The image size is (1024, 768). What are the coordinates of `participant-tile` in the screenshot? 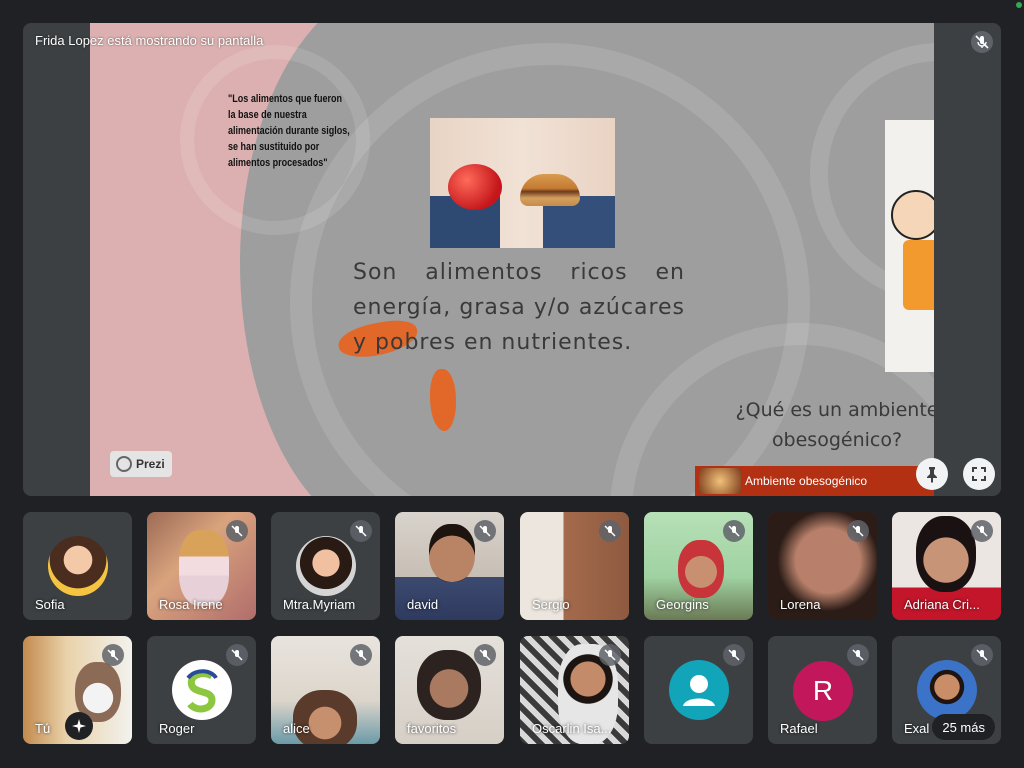 It's located at (698, 690).